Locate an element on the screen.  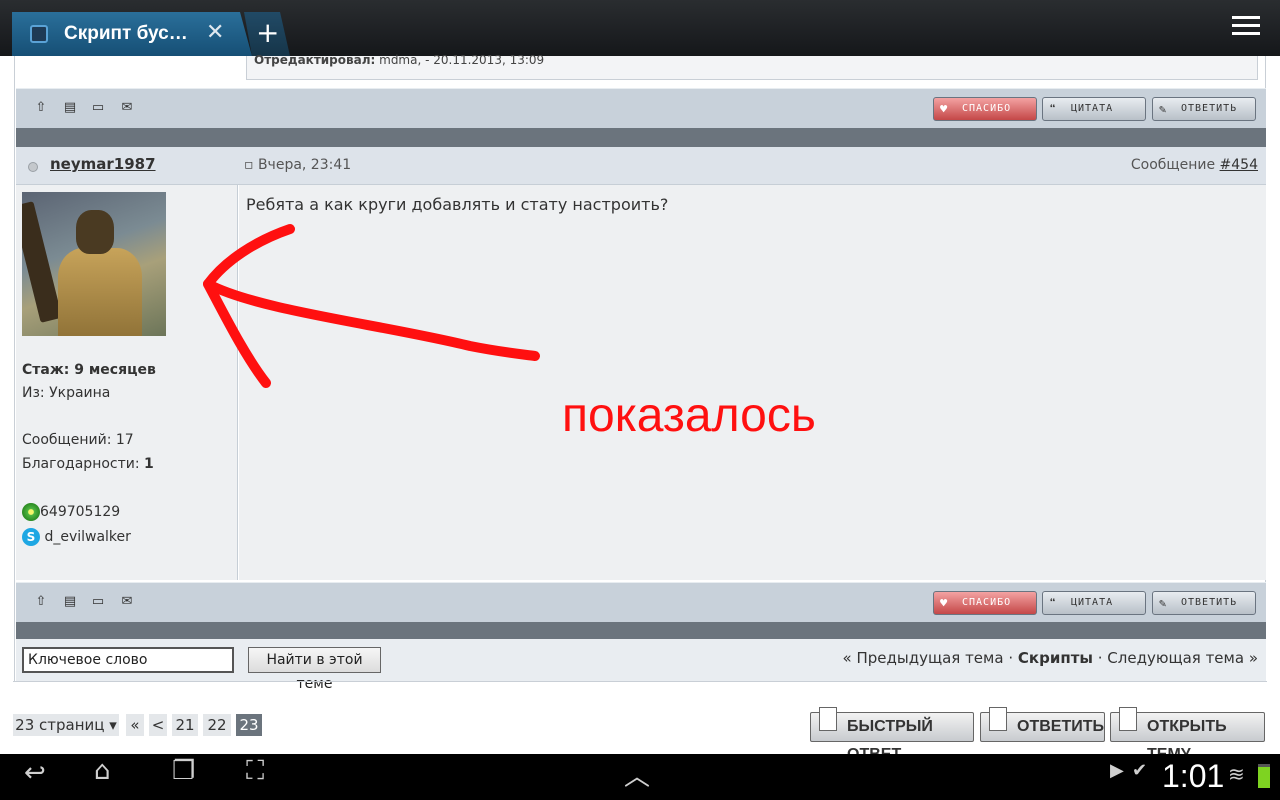
page-link: 21 is located at coordinates (185, 725).